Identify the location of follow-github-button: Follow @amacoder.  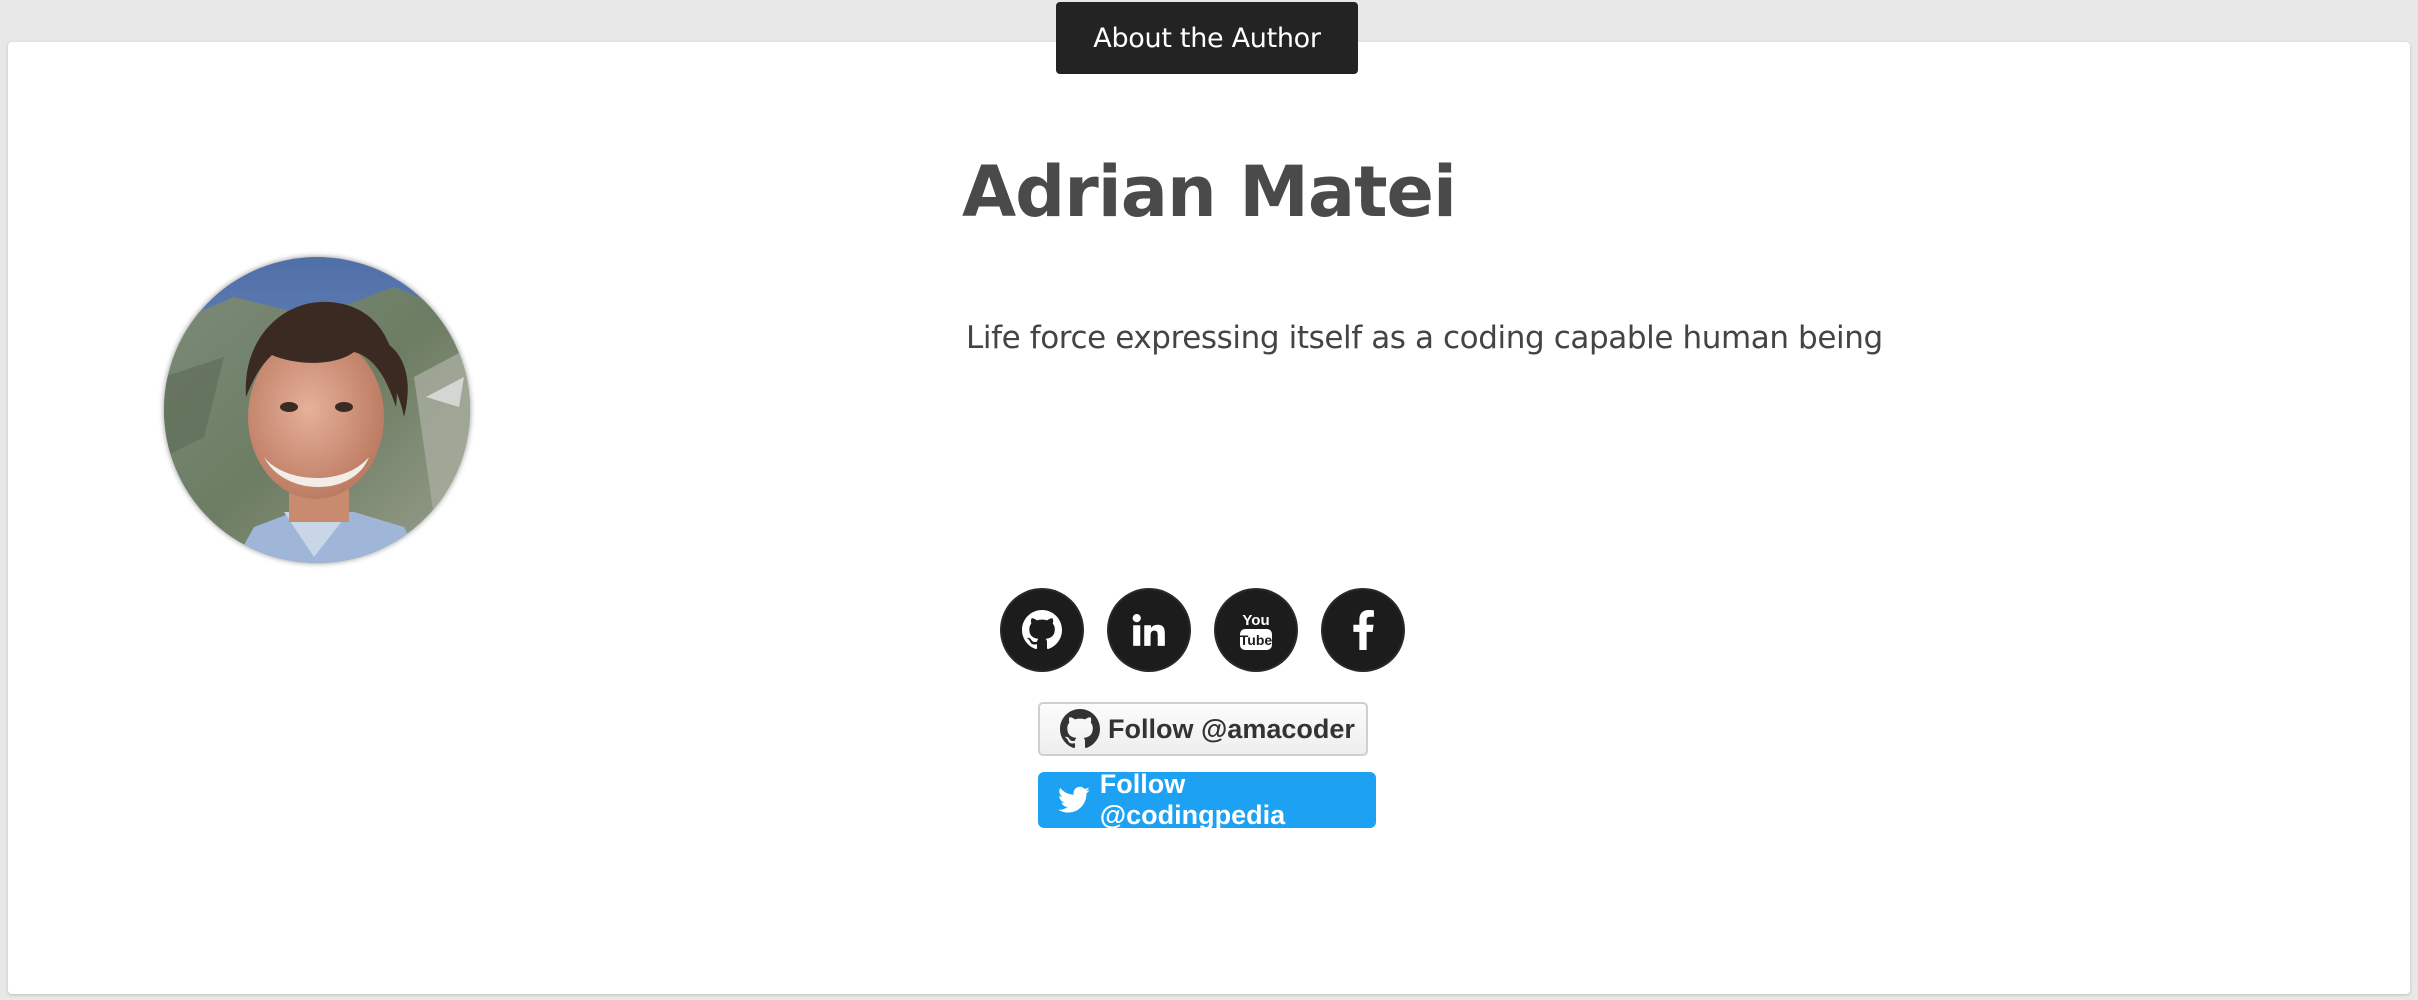
(1203, 729).